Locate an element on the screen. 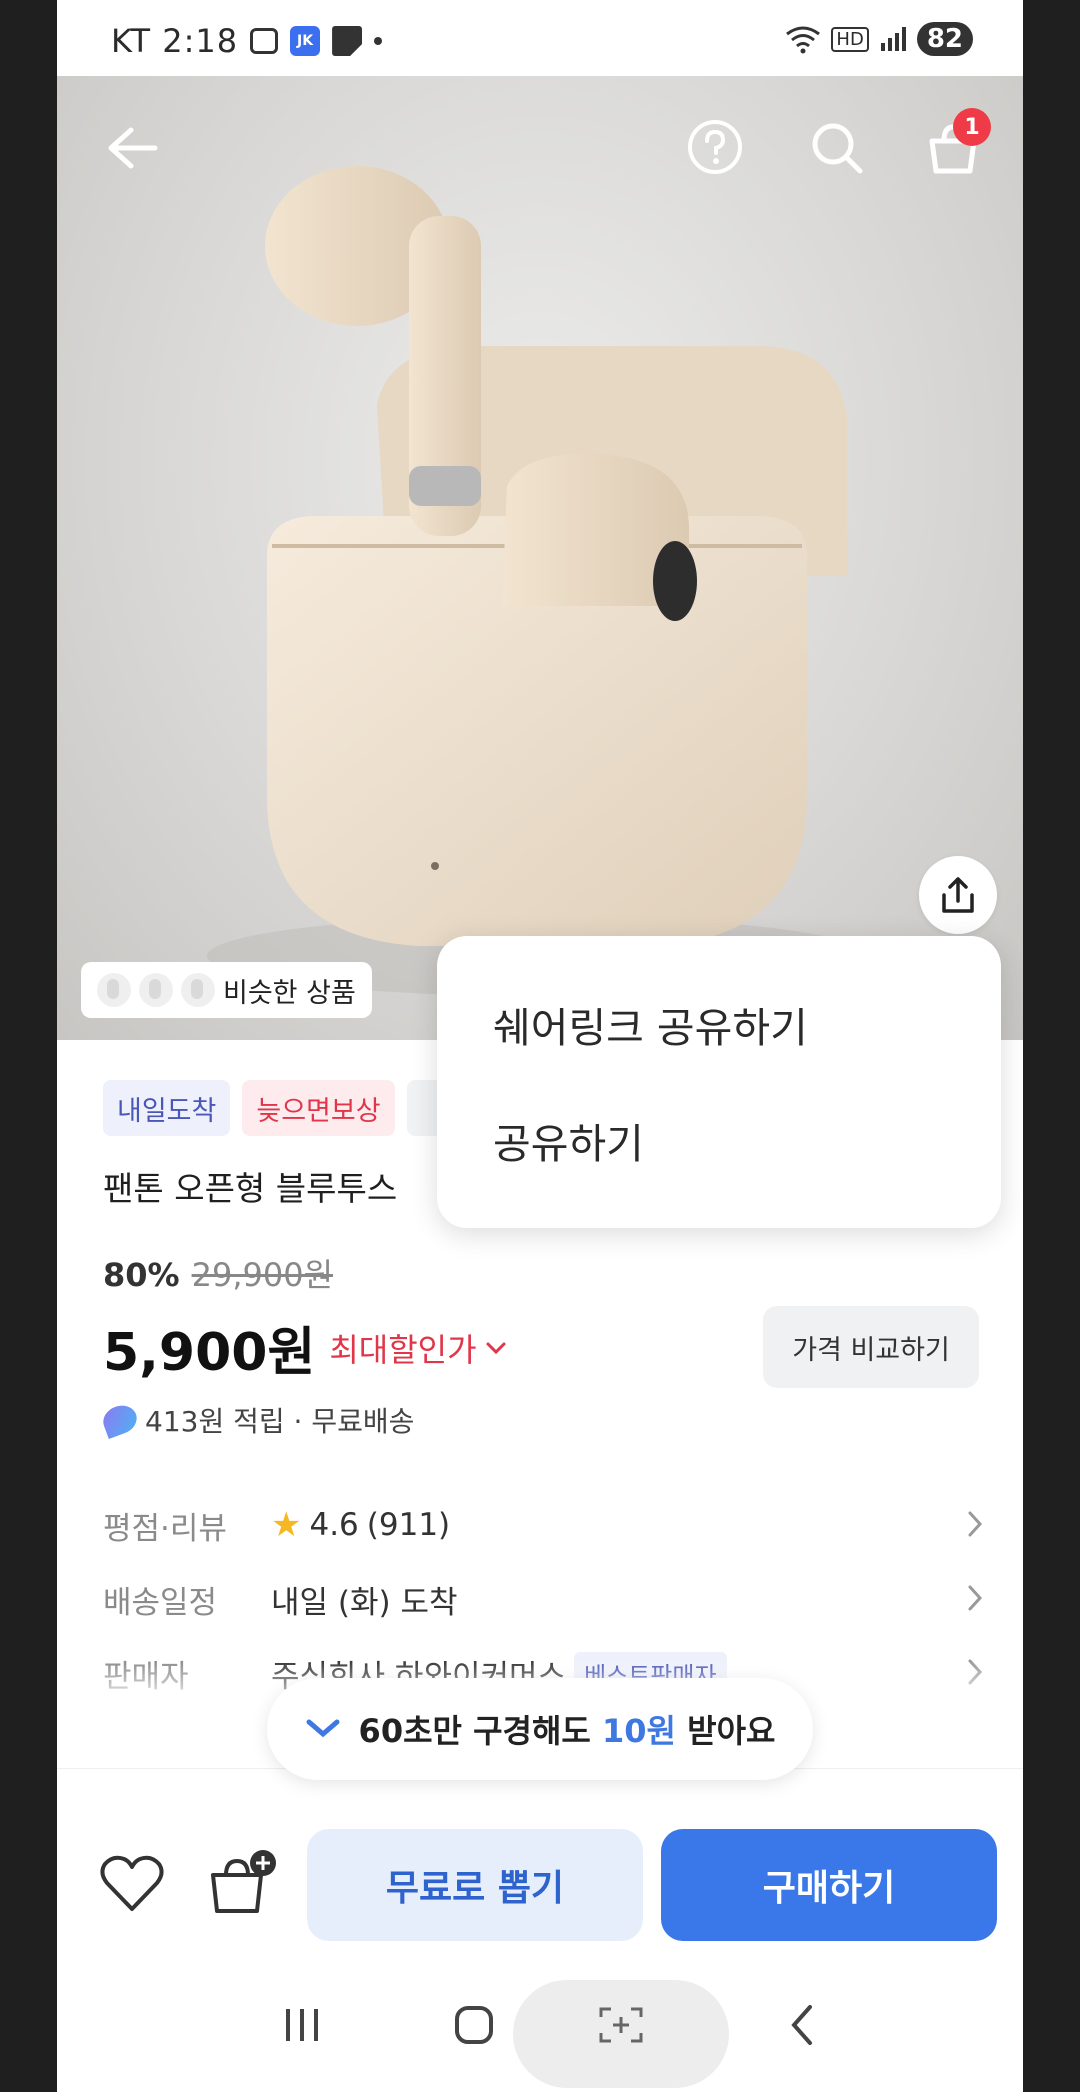  cart-add-icon is located at coordinates (243, 1881).